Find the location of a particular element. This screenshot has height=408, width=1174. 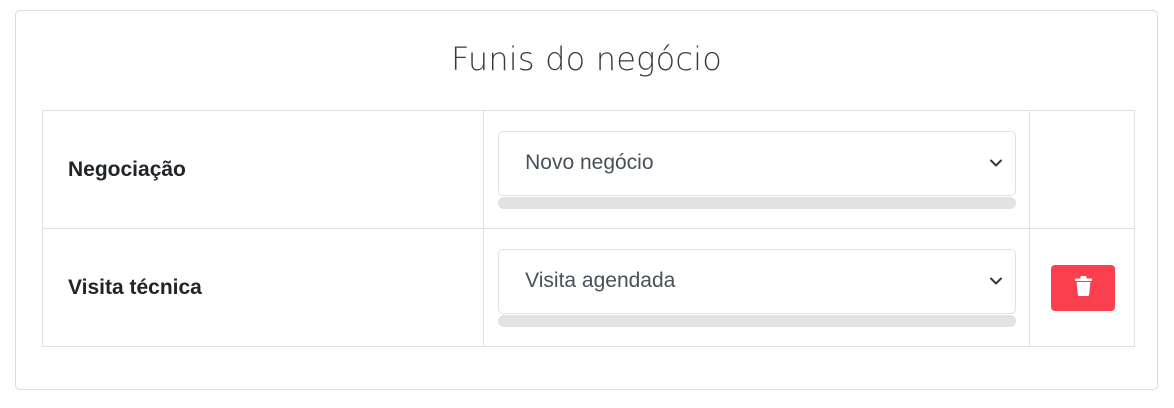

stage-select-value: Novo negócio is located at coordinates (589, 162).